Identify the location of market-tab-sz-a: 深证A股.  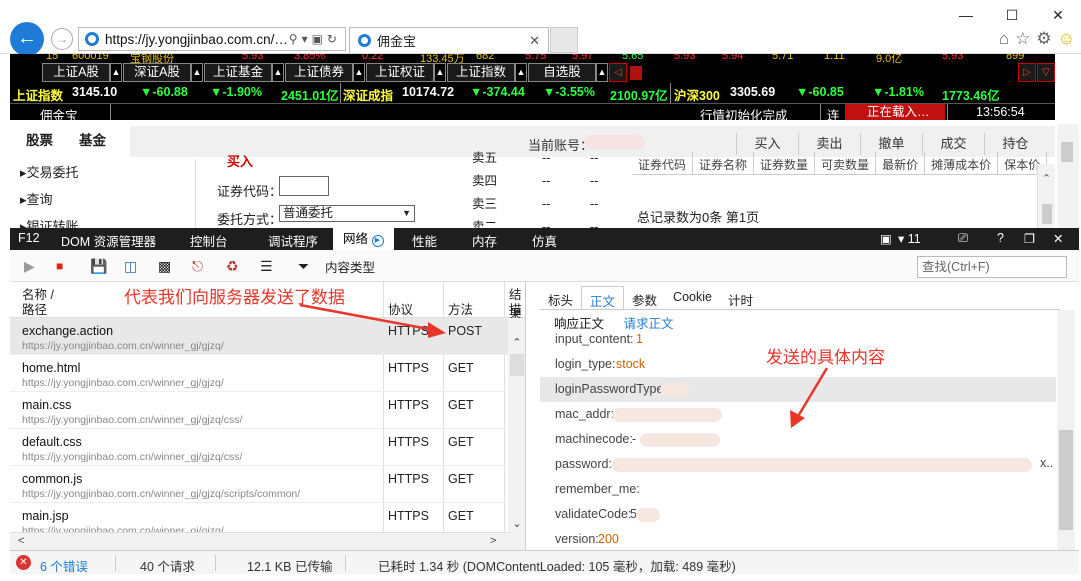
(157, 72).